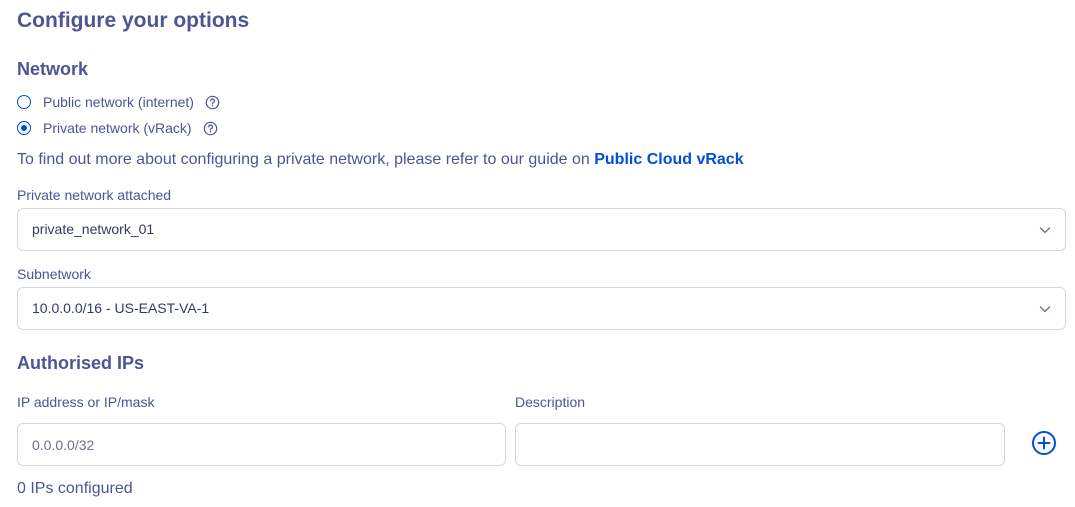 This screenshot has height=507, width=1075. What do you see at coordinates (53, 69) in the screenshot?
I see `network-heading: Network` at bounding box center [53, 69].